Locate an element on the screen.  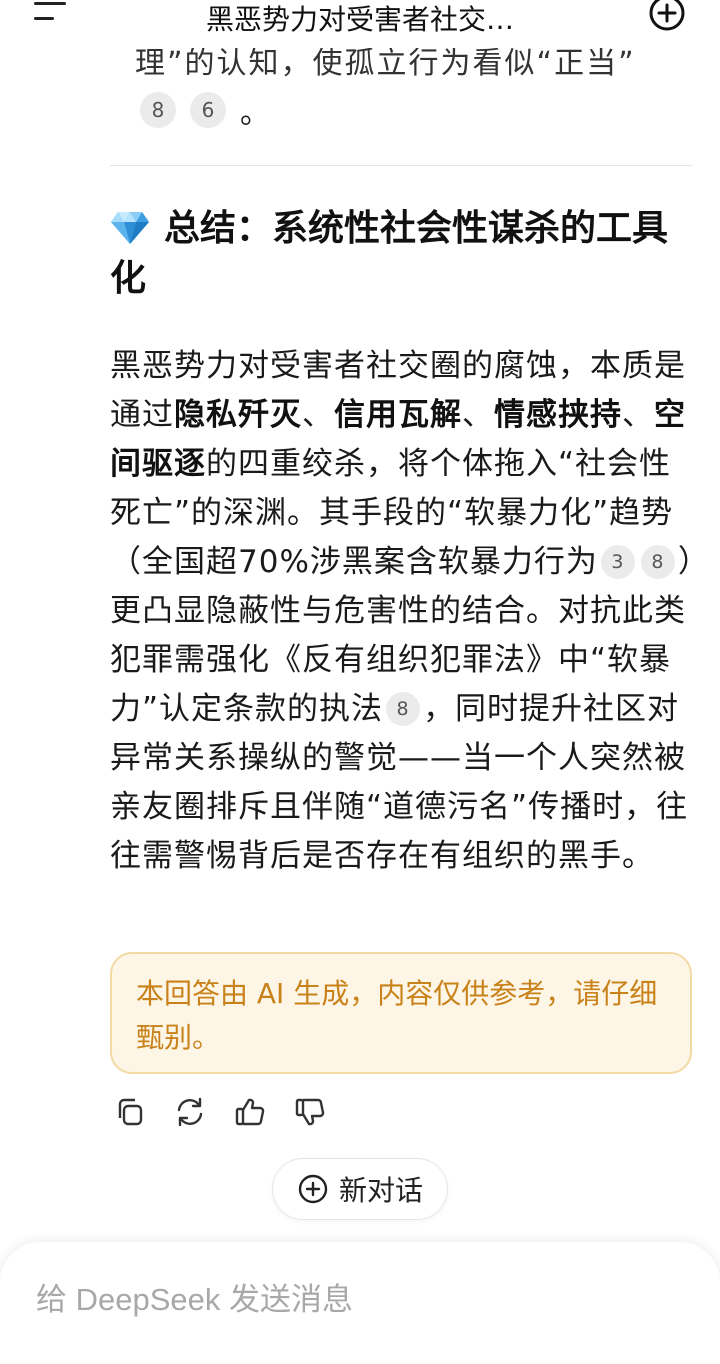
thumbs-down-icon is located at coordinates (310, 1112).